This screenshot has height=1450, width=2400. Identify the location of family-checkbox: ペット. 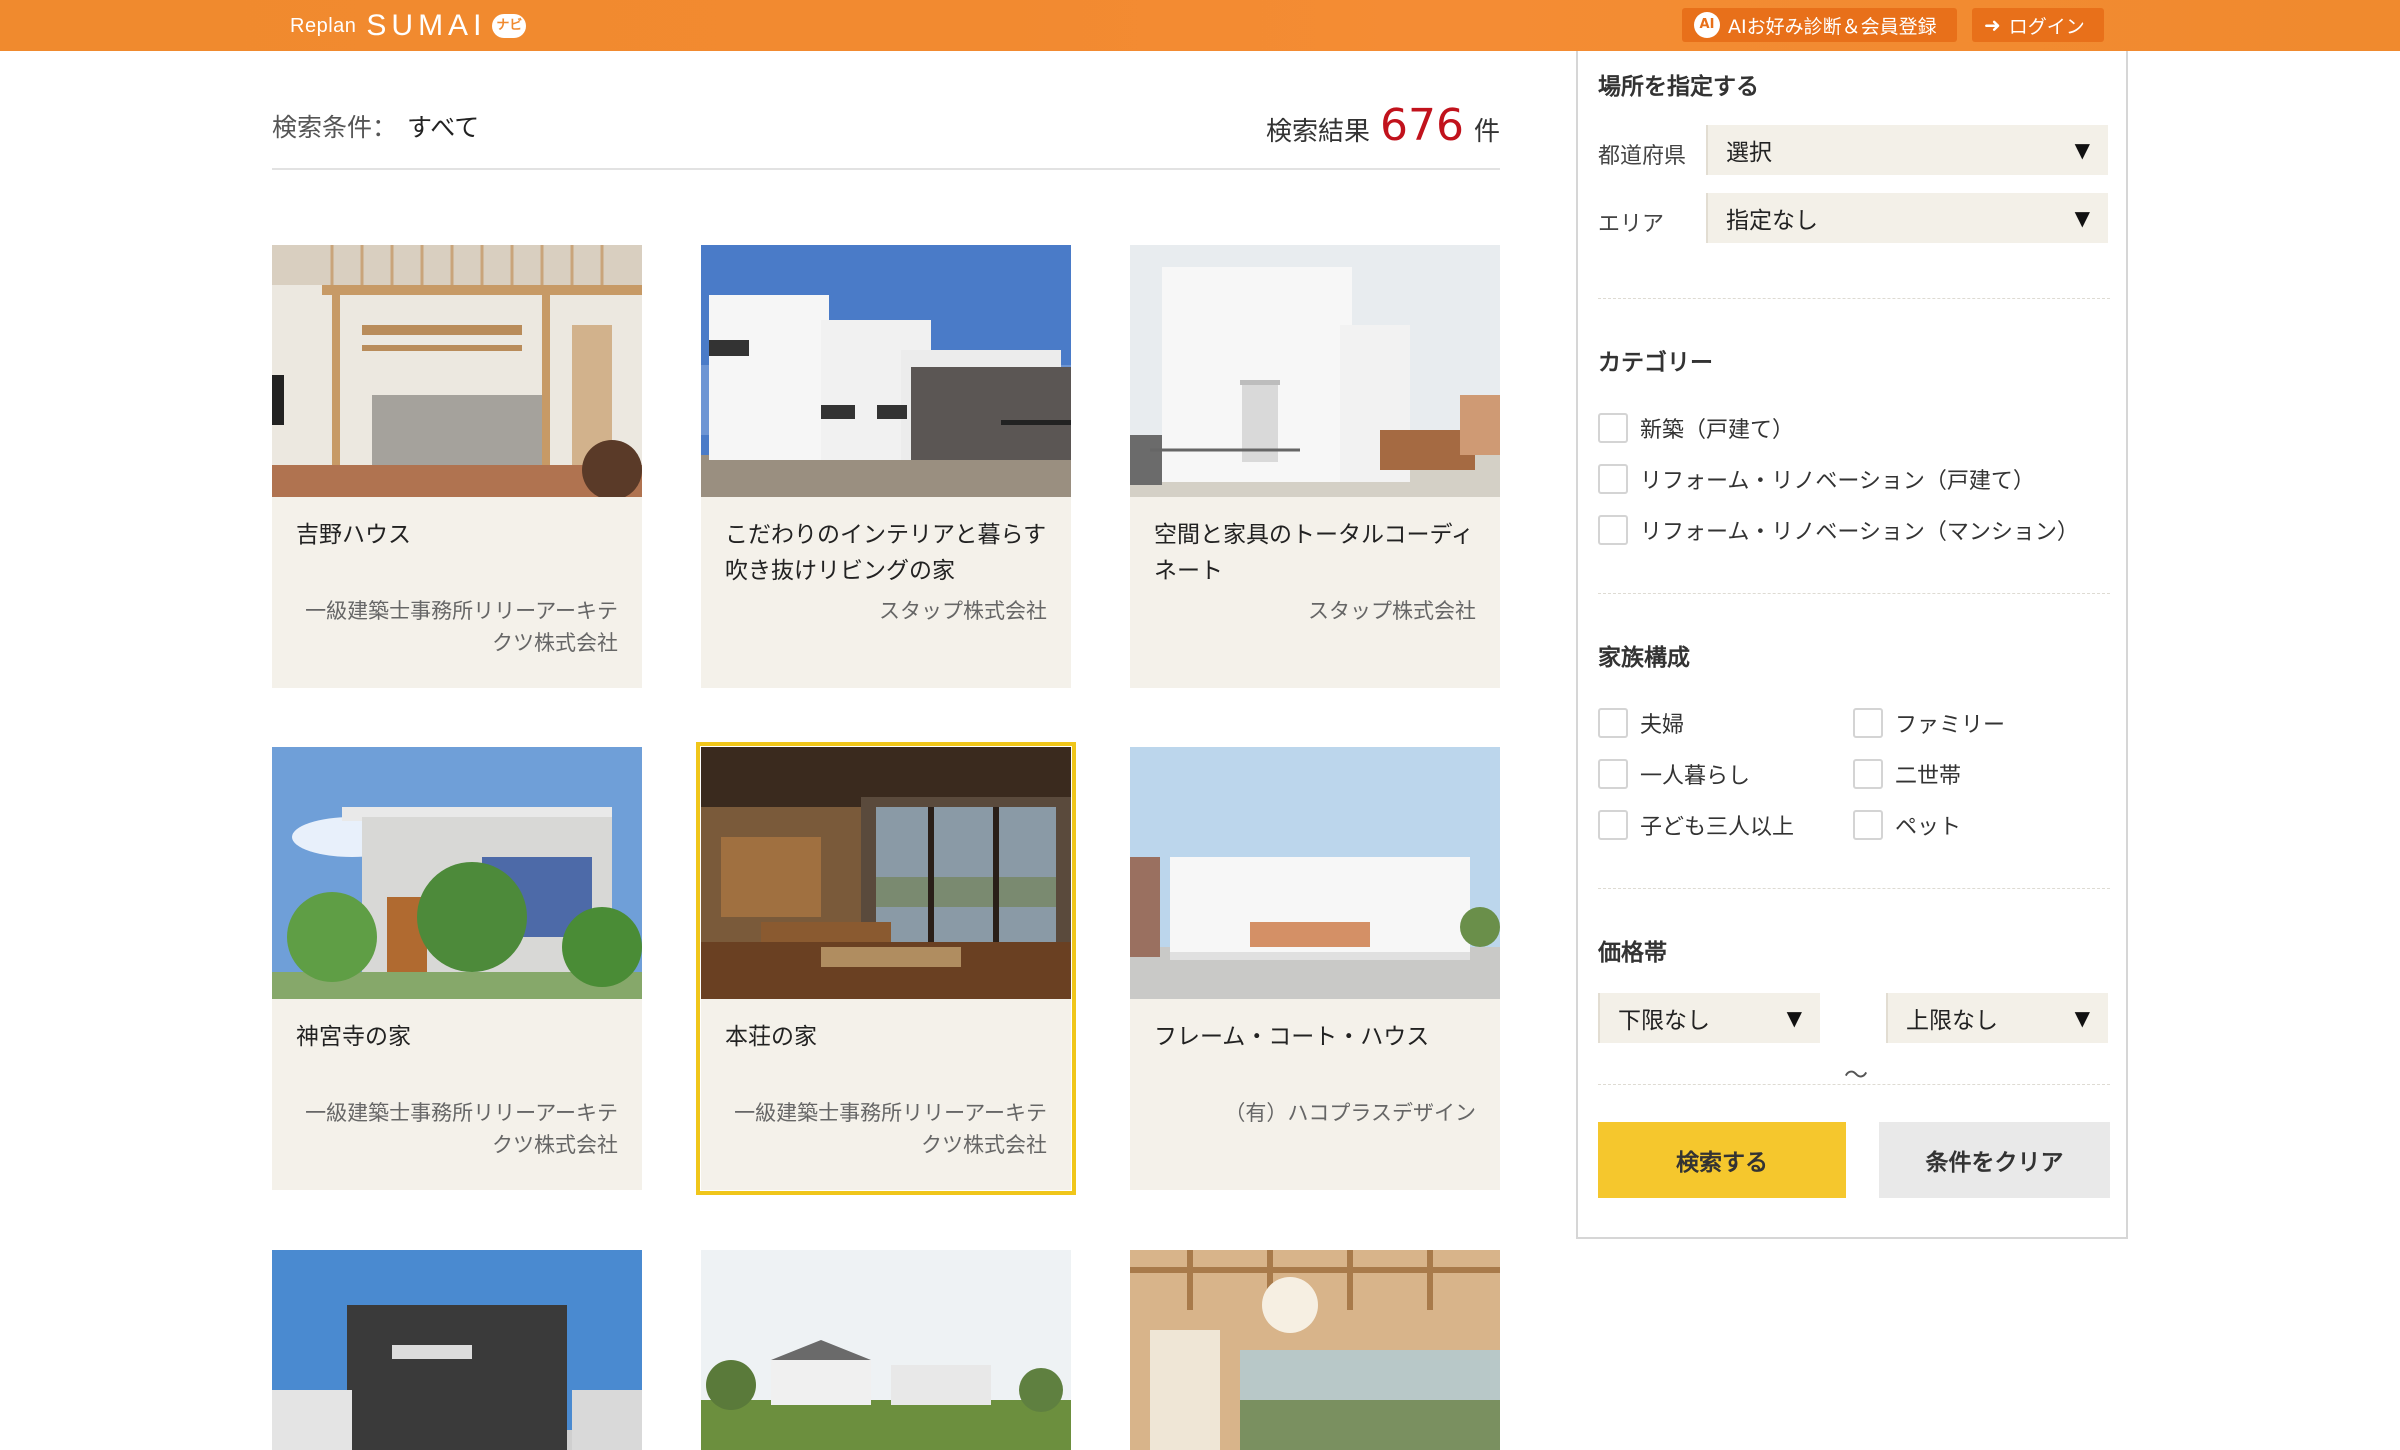
(1907, 825).